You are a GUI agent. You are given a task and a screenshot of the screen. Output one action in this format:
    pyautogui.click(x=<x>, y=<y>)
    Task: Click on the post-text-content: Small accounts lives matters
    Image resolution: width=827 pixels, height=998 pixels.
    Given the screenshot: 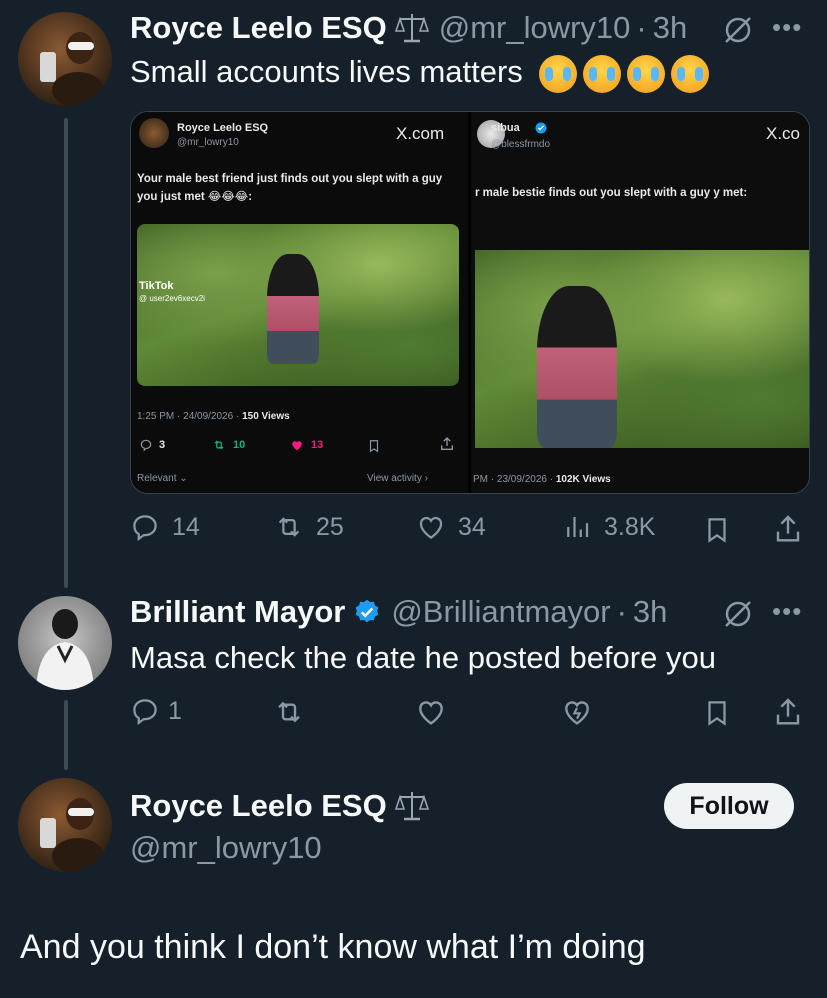 What is the action you would take?
    pyautogui.click(x=326, y=71)
    